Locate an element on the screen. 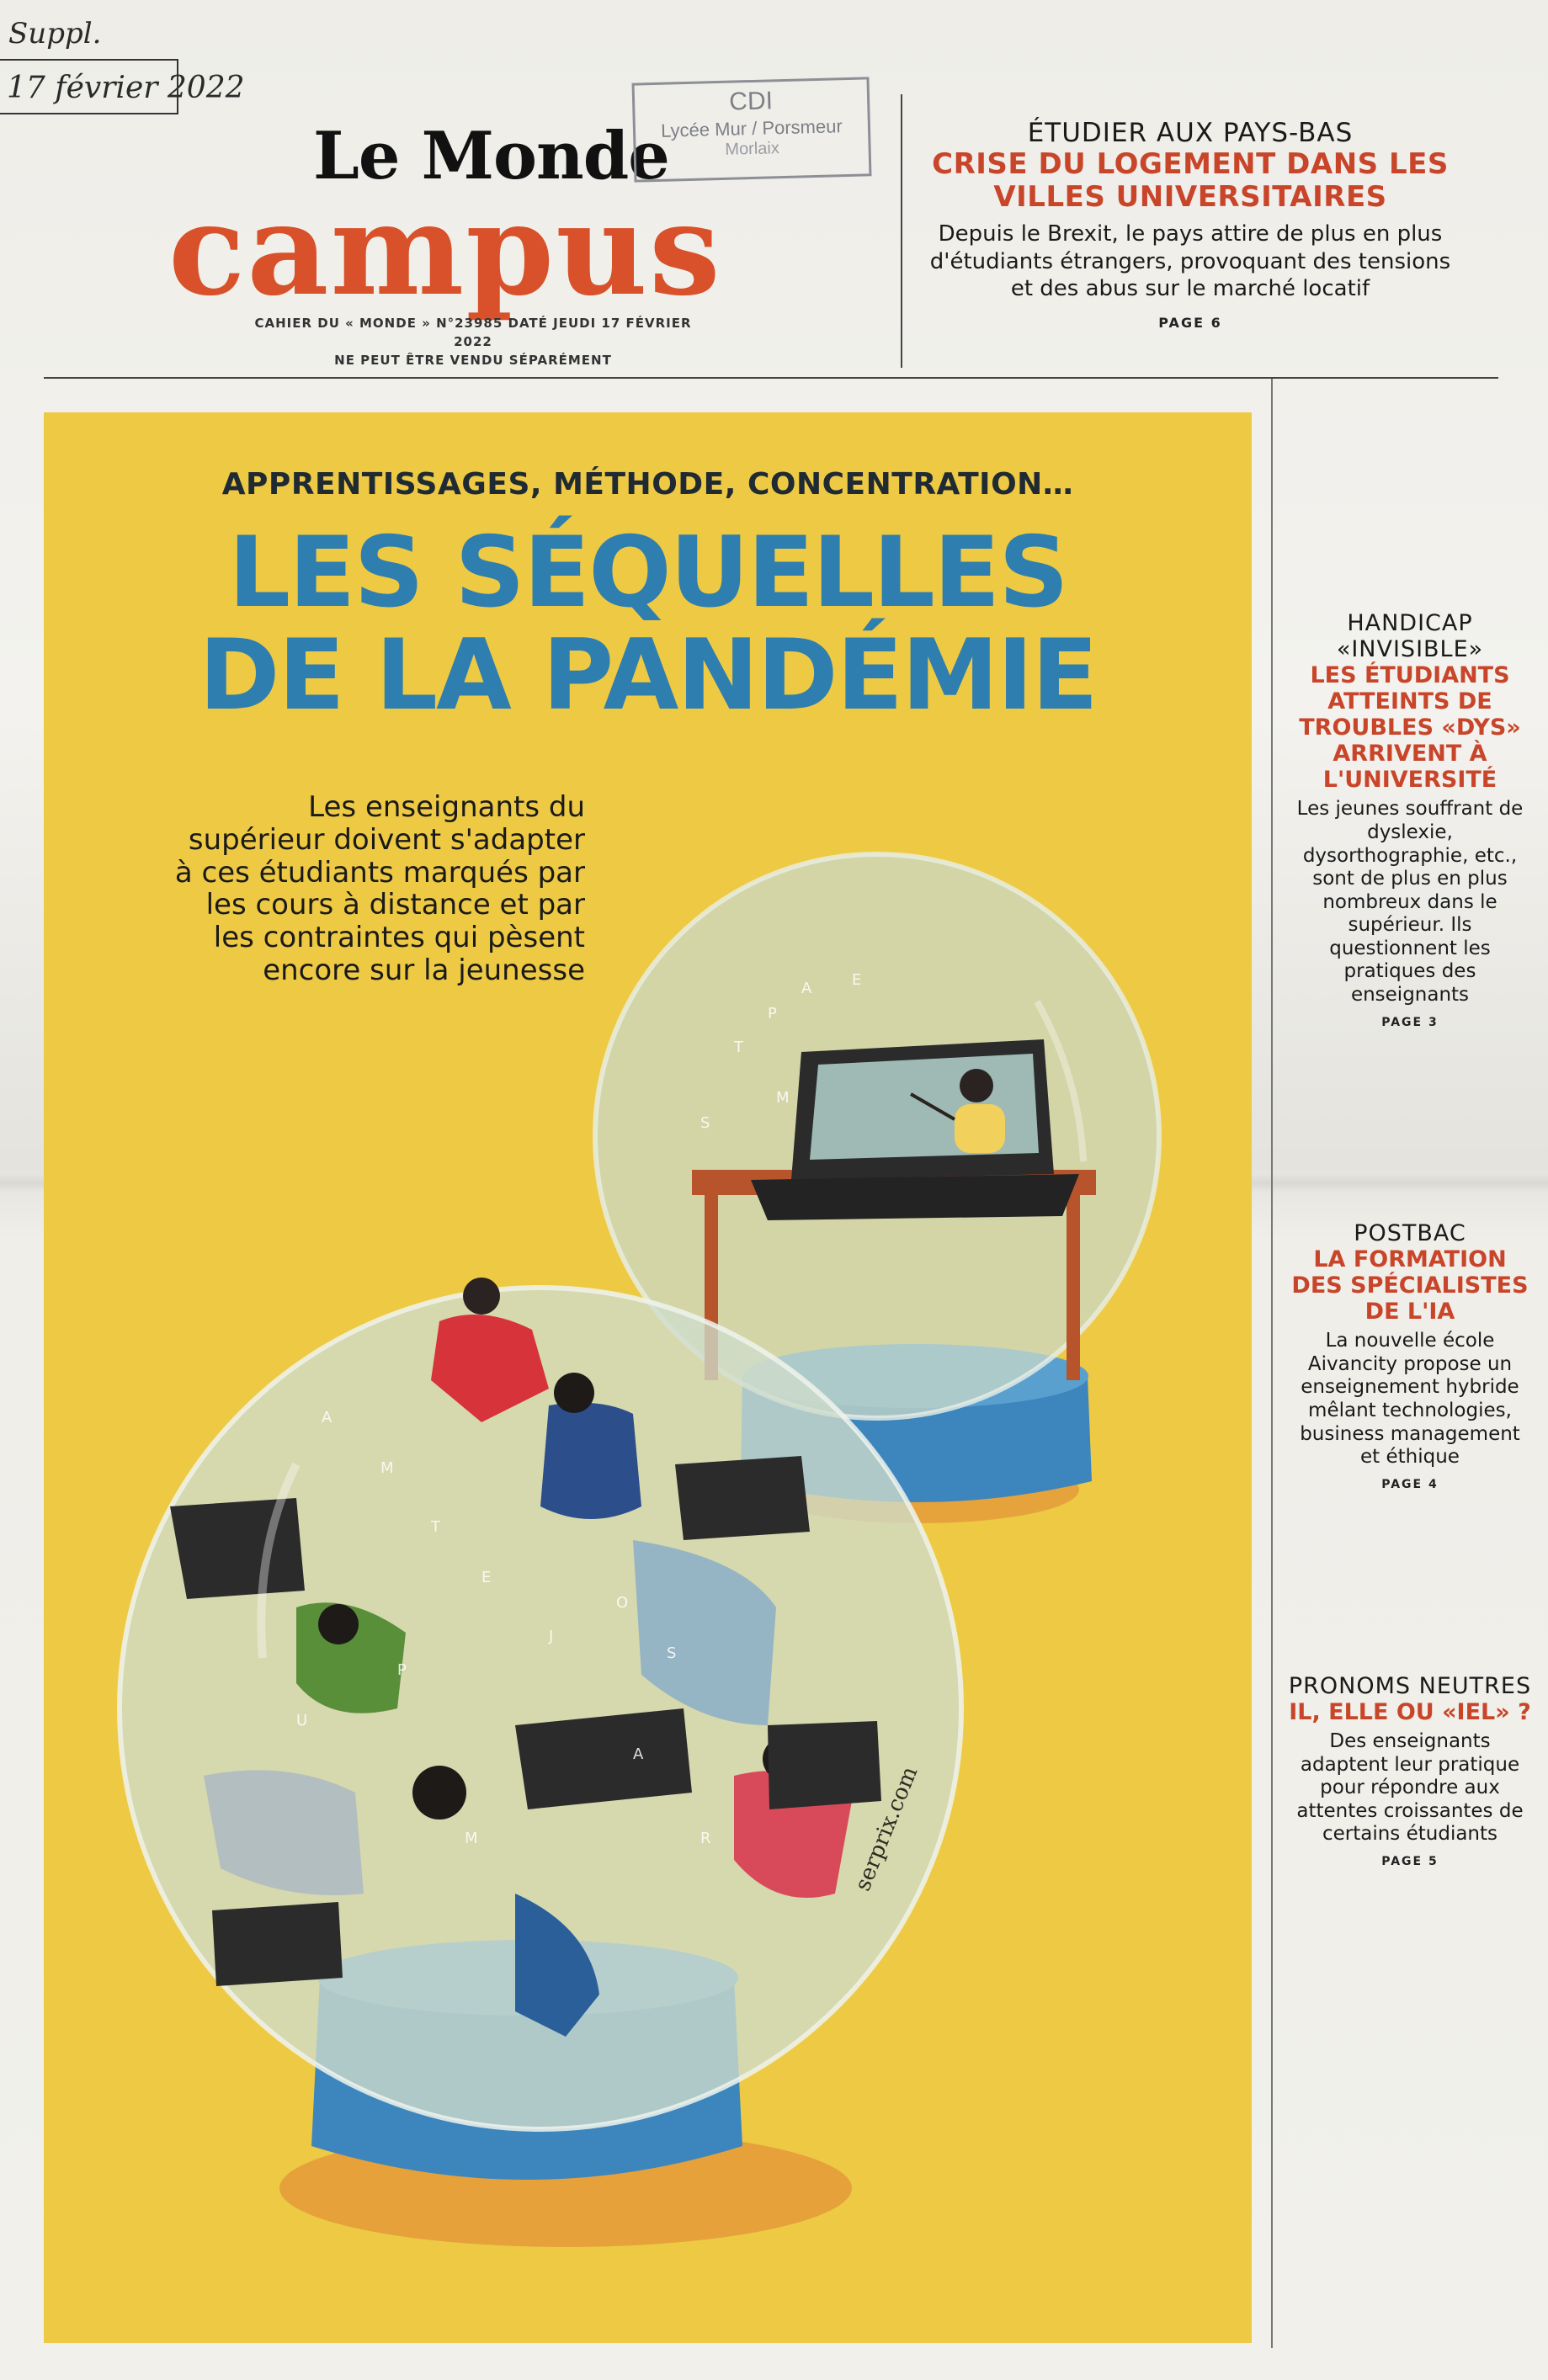 The width and height of the screenshot is (1548, 2380). sidebar-page: PAGE 5 is located at coordinates (1410, 1862).